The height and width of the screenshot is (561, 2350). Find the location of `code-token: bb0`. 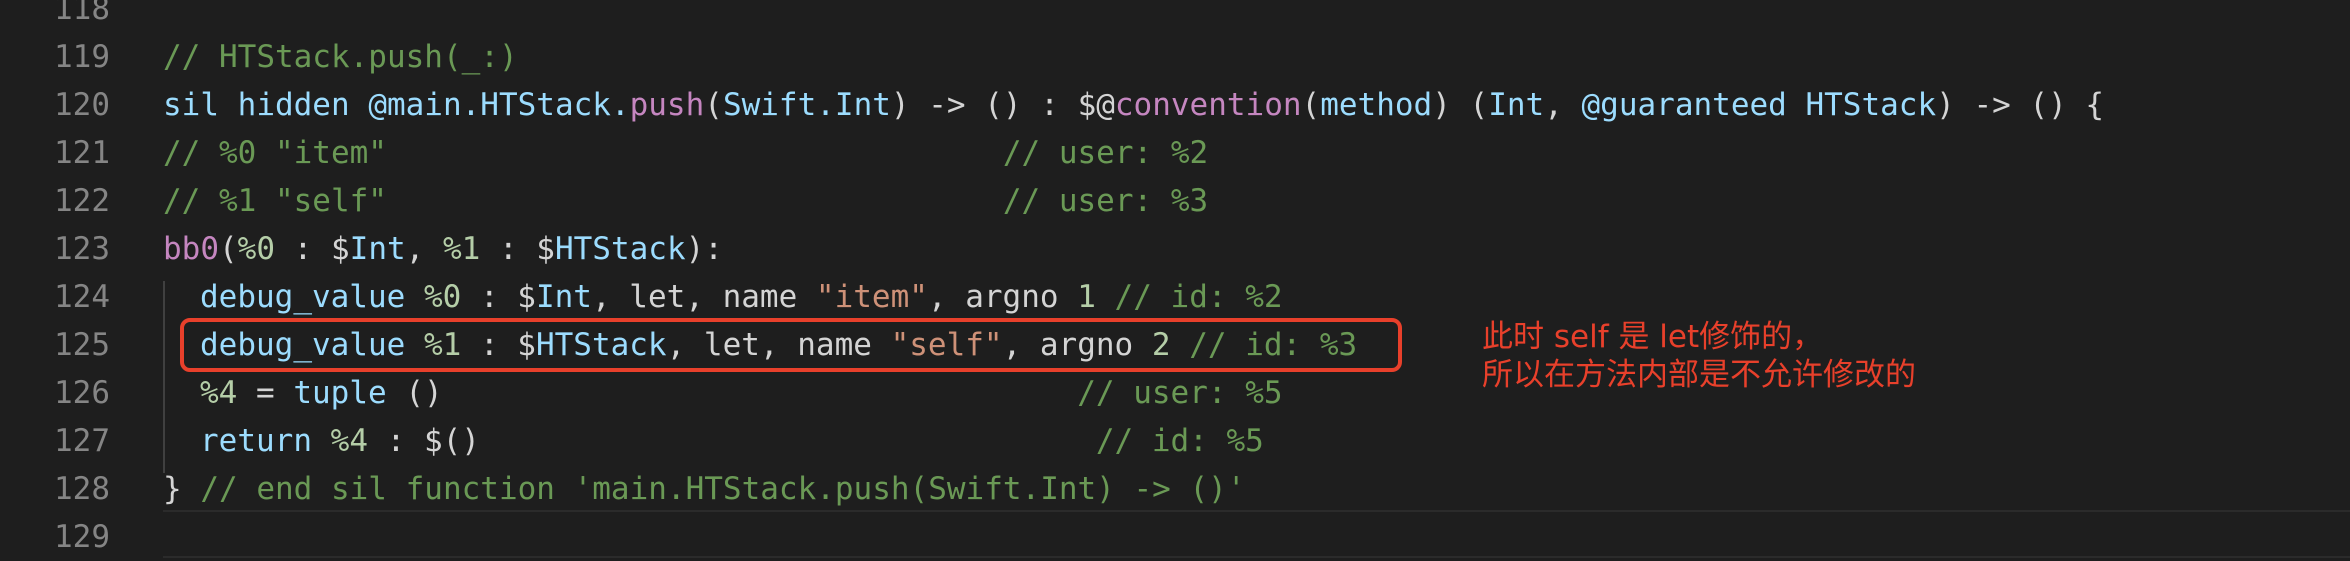

code-token: bb0 is located at coordinates (191, 249).